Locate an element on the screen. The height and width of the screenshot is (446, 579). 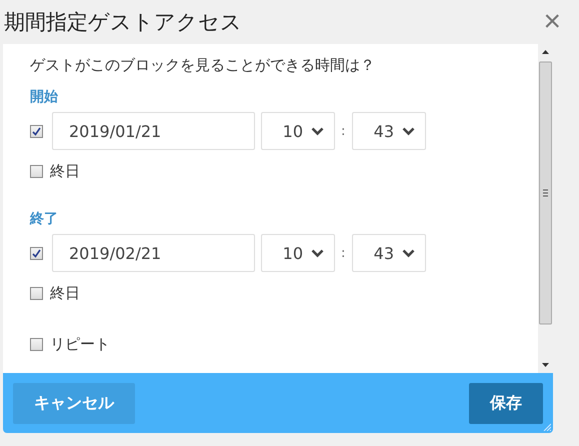
save-button: 保存 is located at coordinates (506, 403).